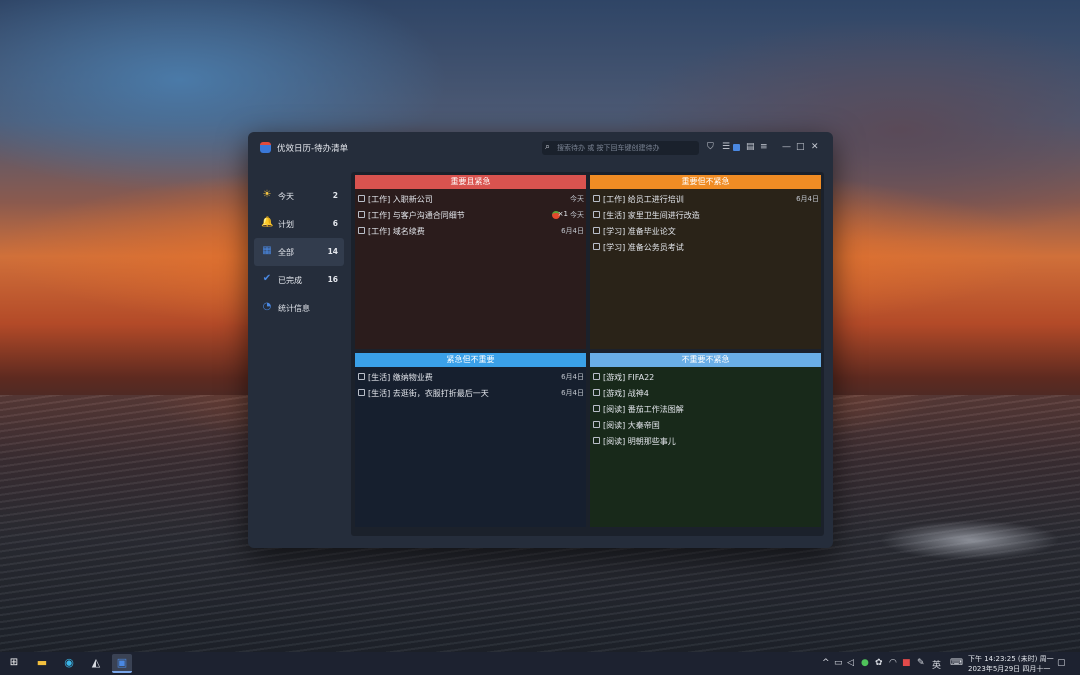  Describe the element at coordinates (470, 377) in the screenshot. I see `task-item: [生活] 缴纳物业费 6月4日` at that location.